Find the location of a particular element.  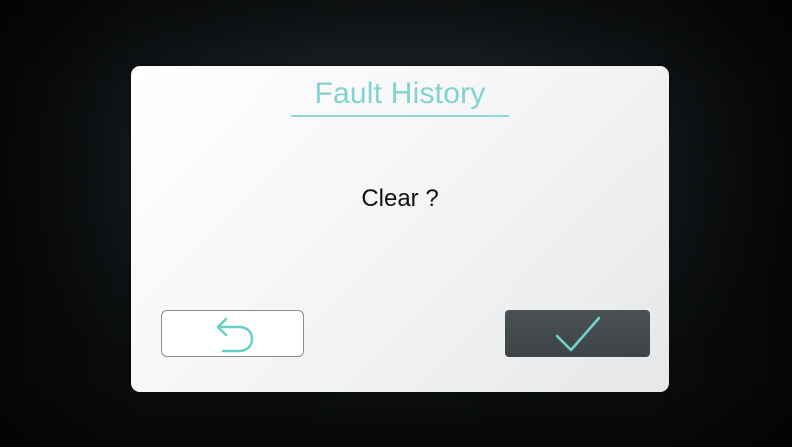

checkmark-icon is located at coordinates (578, 334).